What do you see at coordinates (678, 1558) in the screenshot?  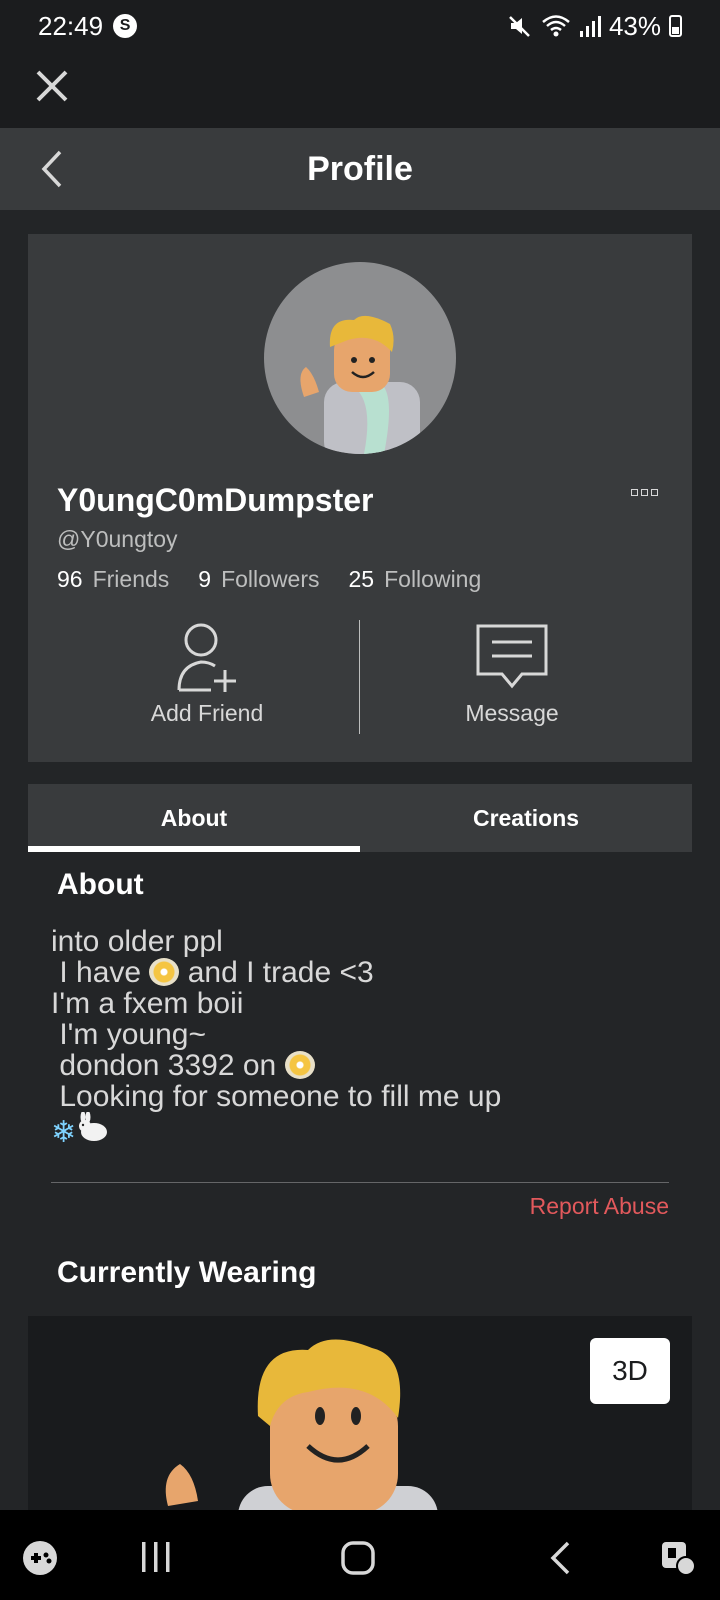 I see `accessibility-icon` at bounding box center [678, 1558].